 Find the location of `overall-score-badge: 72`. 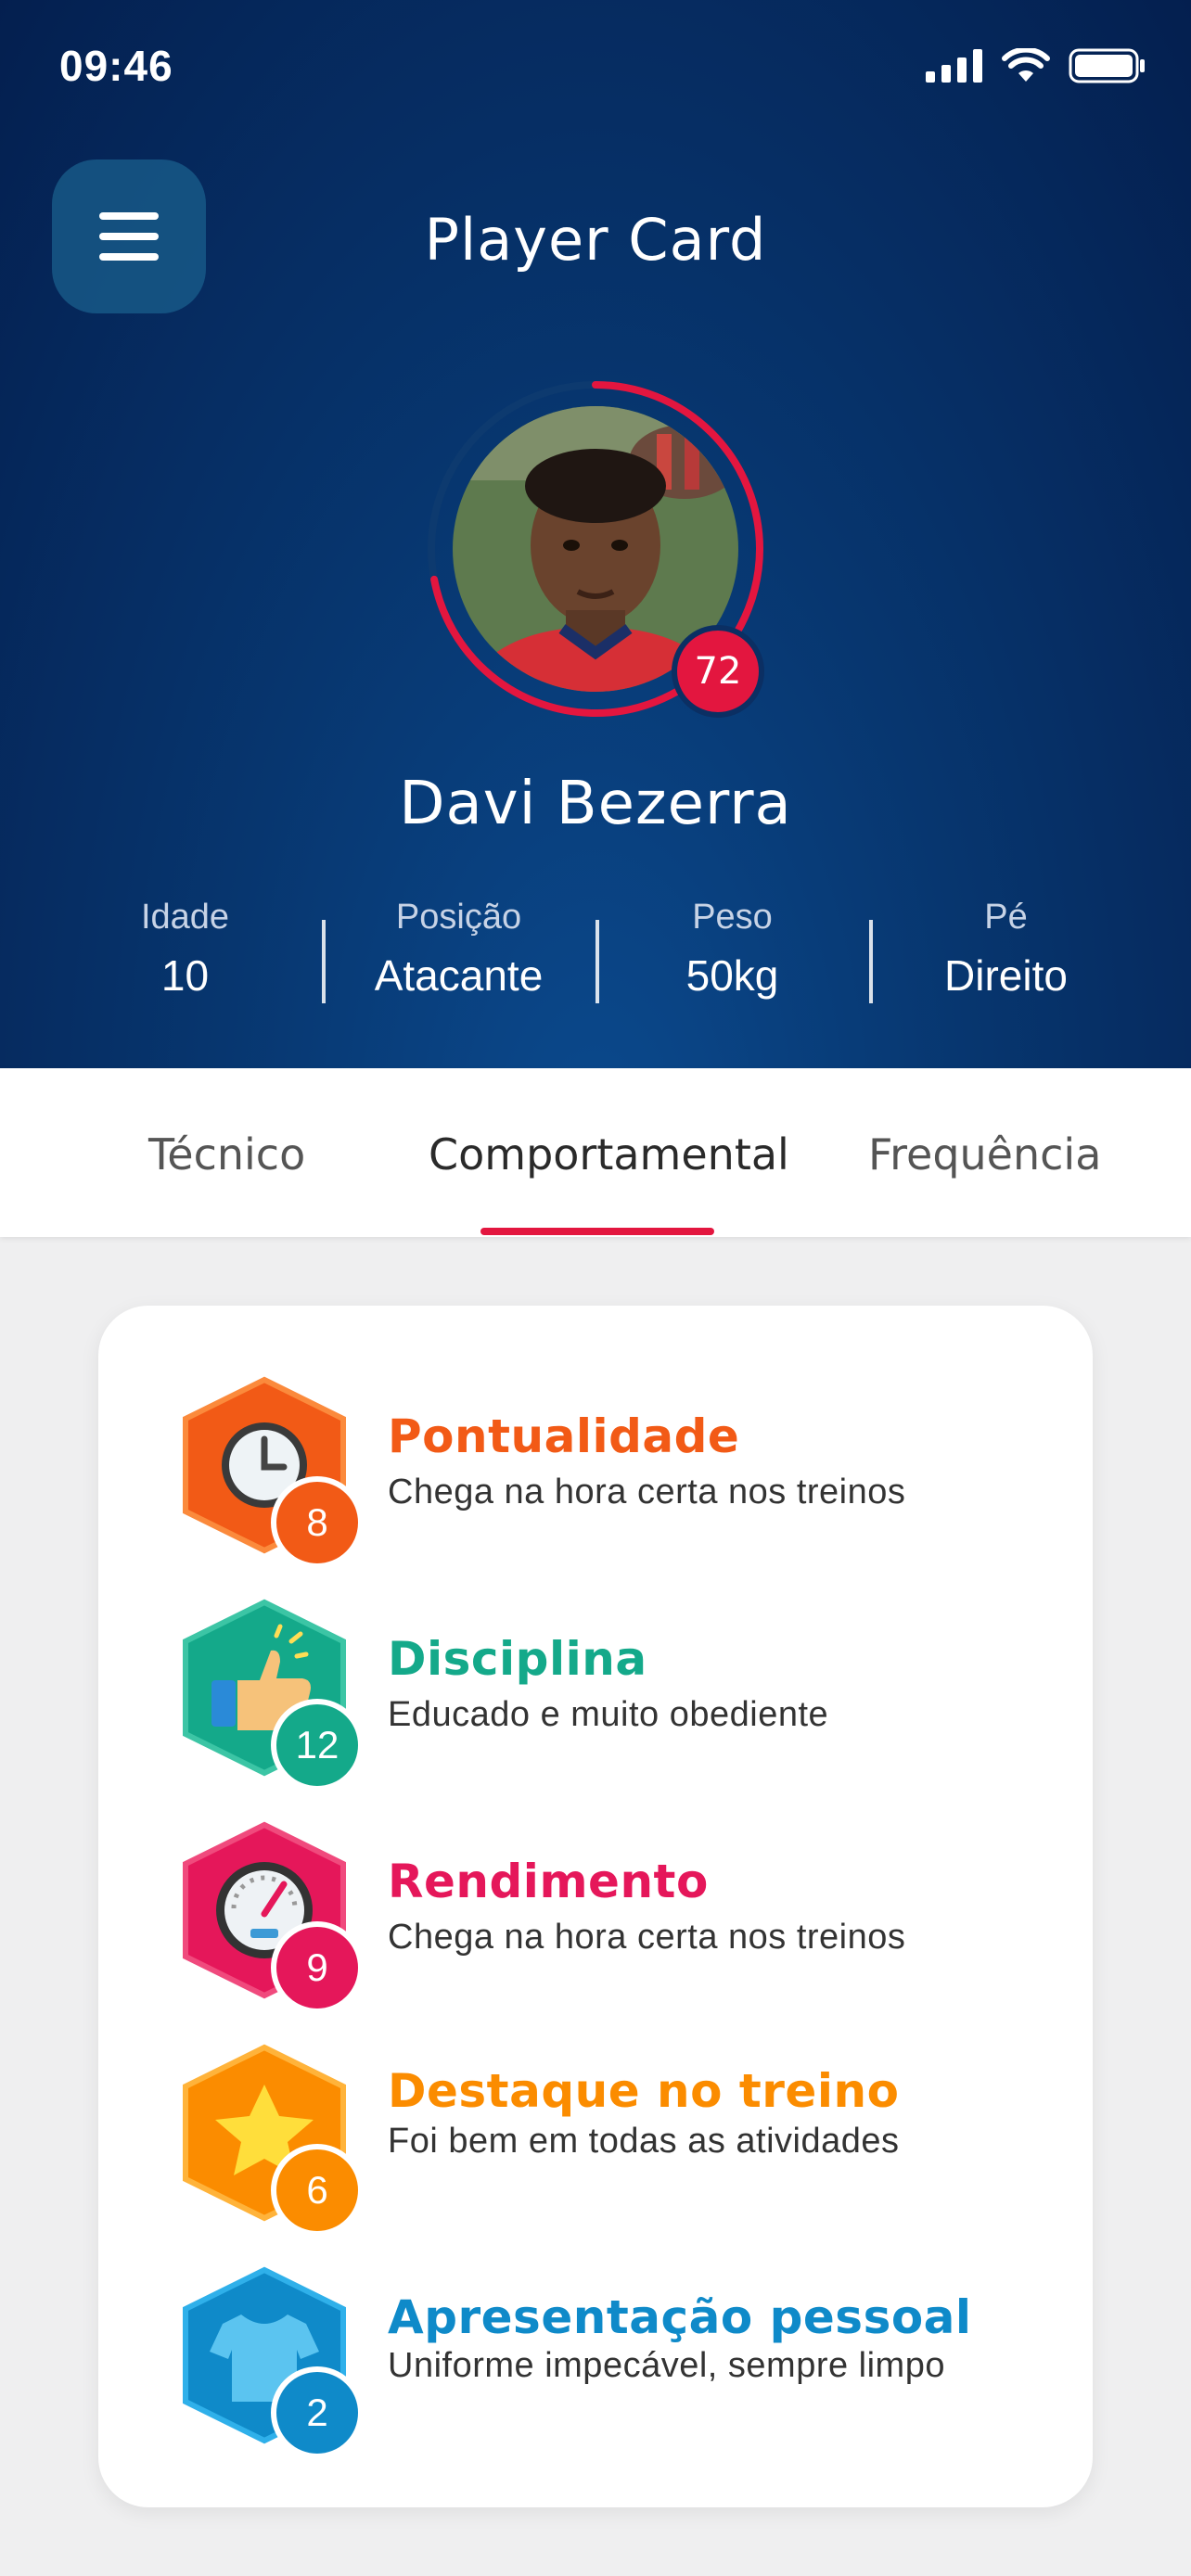

overall-score-badge: 72 is located at coordinates (718, 672).